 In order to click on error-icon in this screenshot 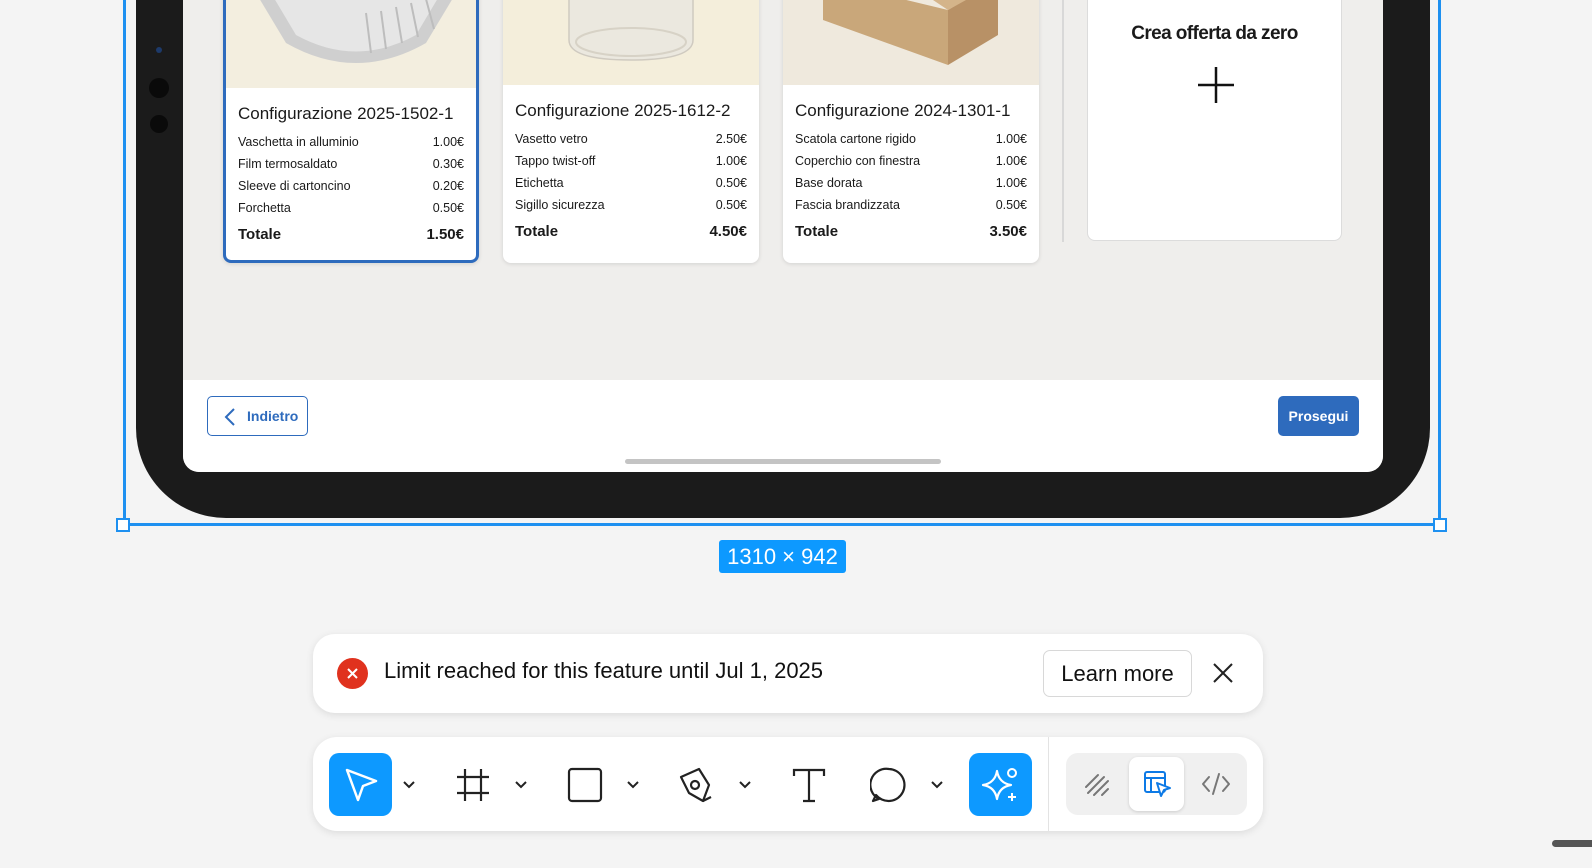, I will do `click(352, 673)`.